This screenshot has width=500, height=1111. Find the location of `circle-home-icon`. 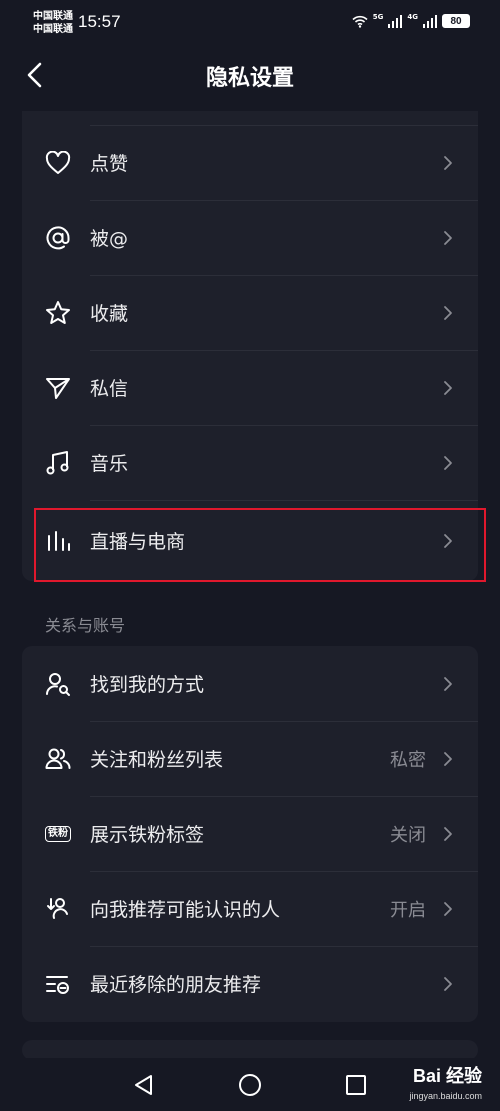

circle-home-icon is located at coordinates (250, 1085).